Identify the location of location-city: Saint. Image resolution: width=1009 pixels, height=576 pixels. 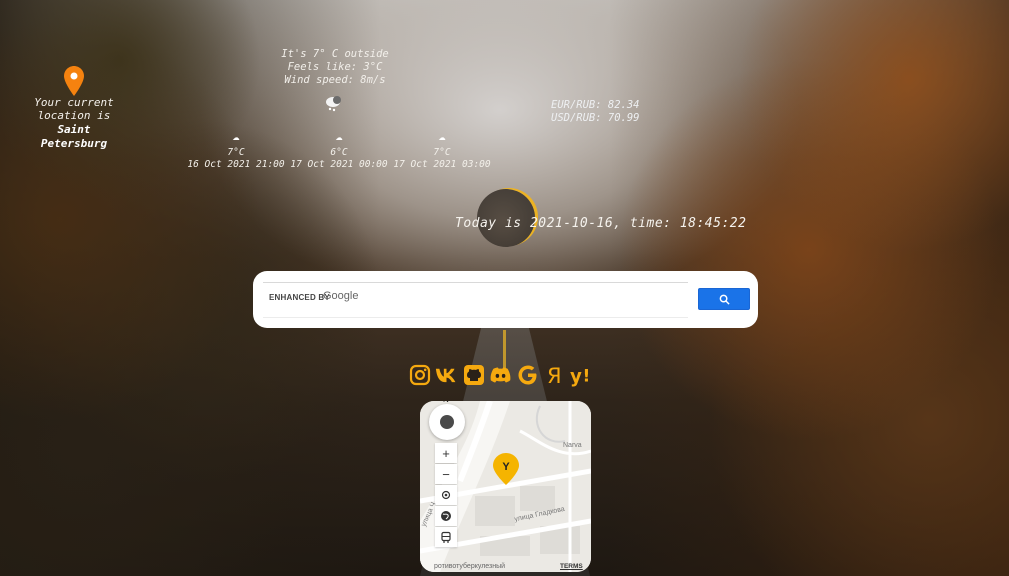
(74, 129).